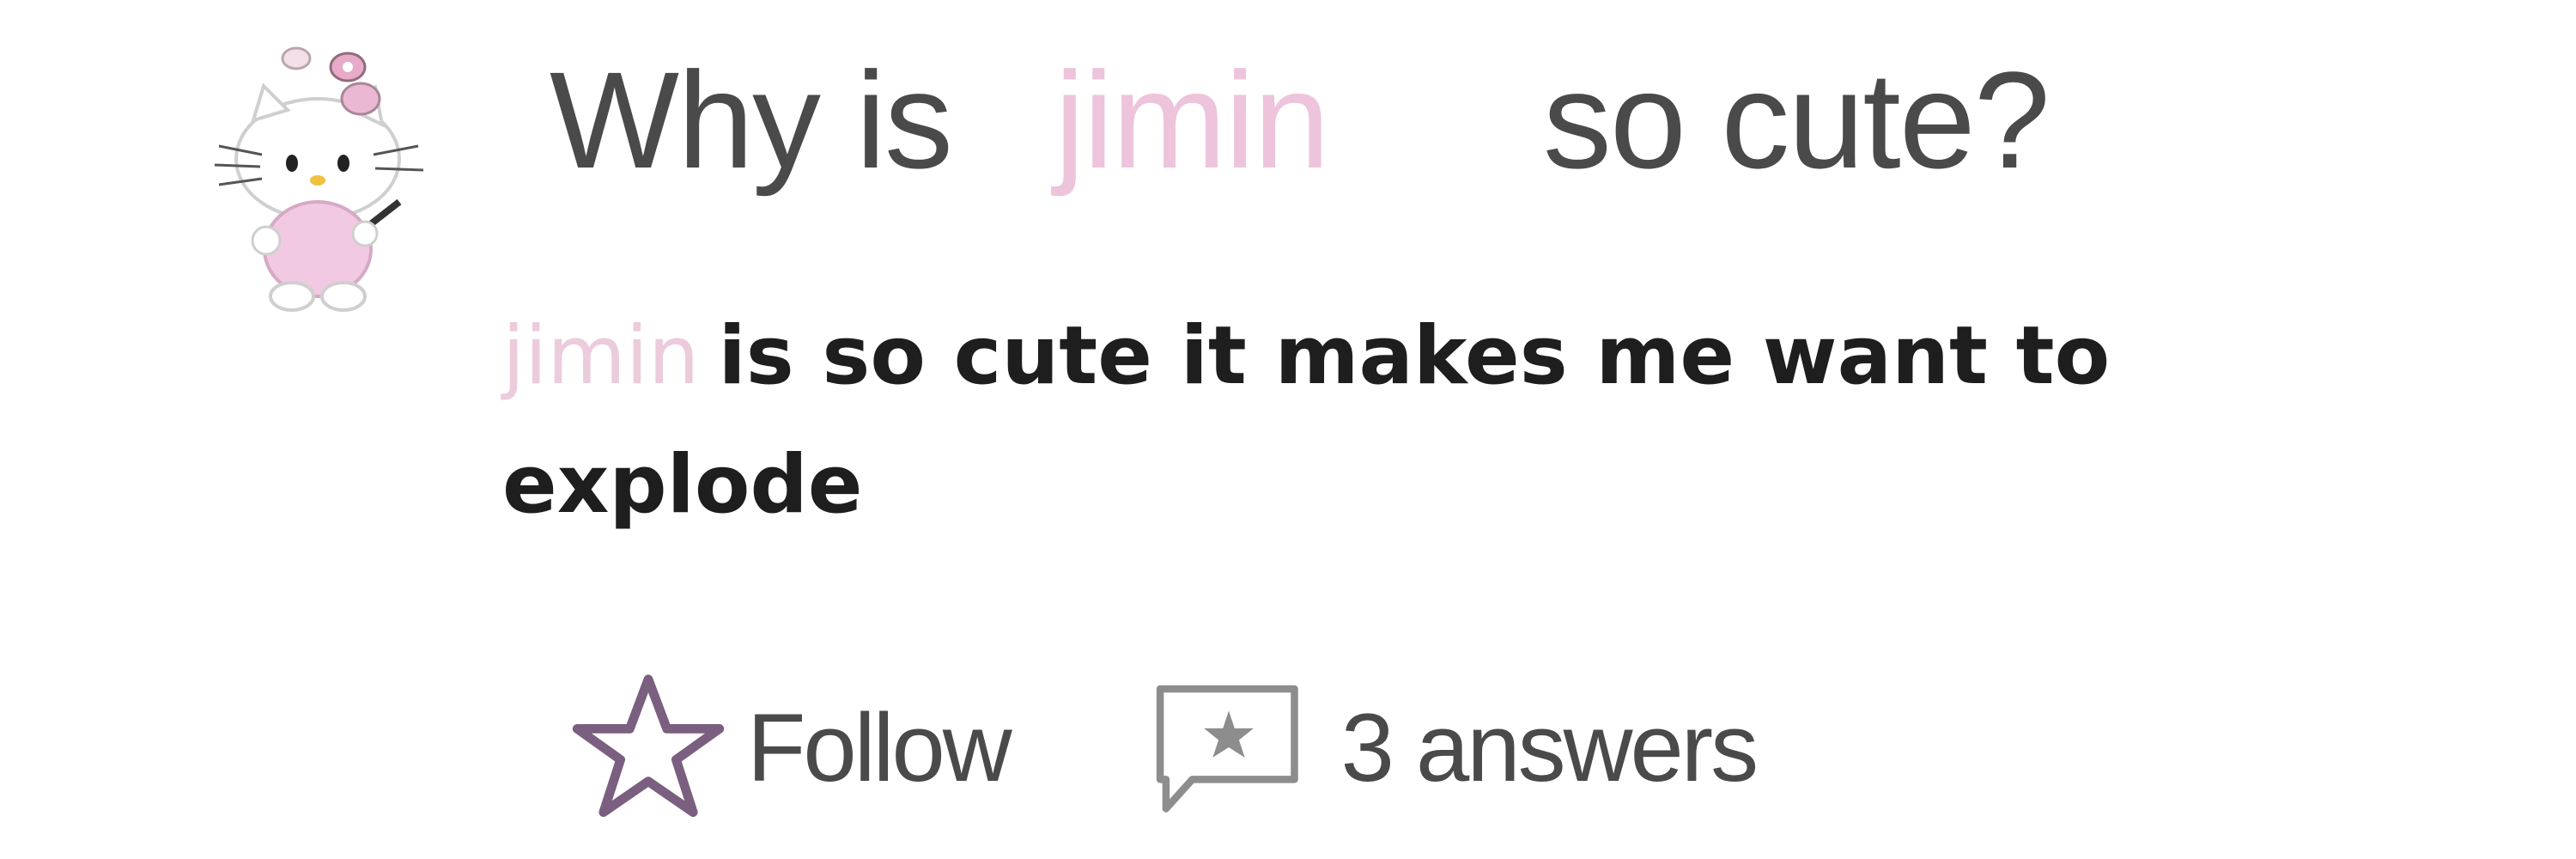 The image size is (2576, 859). I want to click on answer-icon, so click(1227, 749).